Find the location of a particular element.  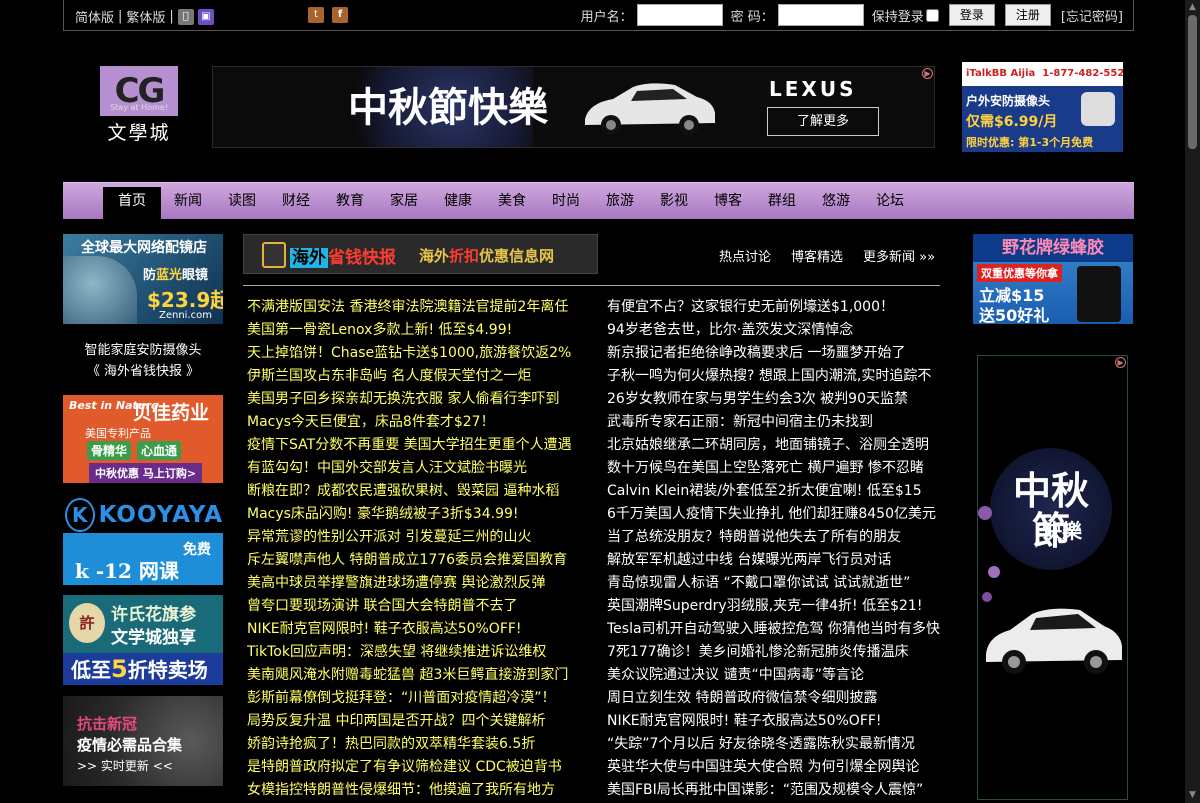

tab-more-news: 更多新闻 »» is located at coordinates (899, 255).